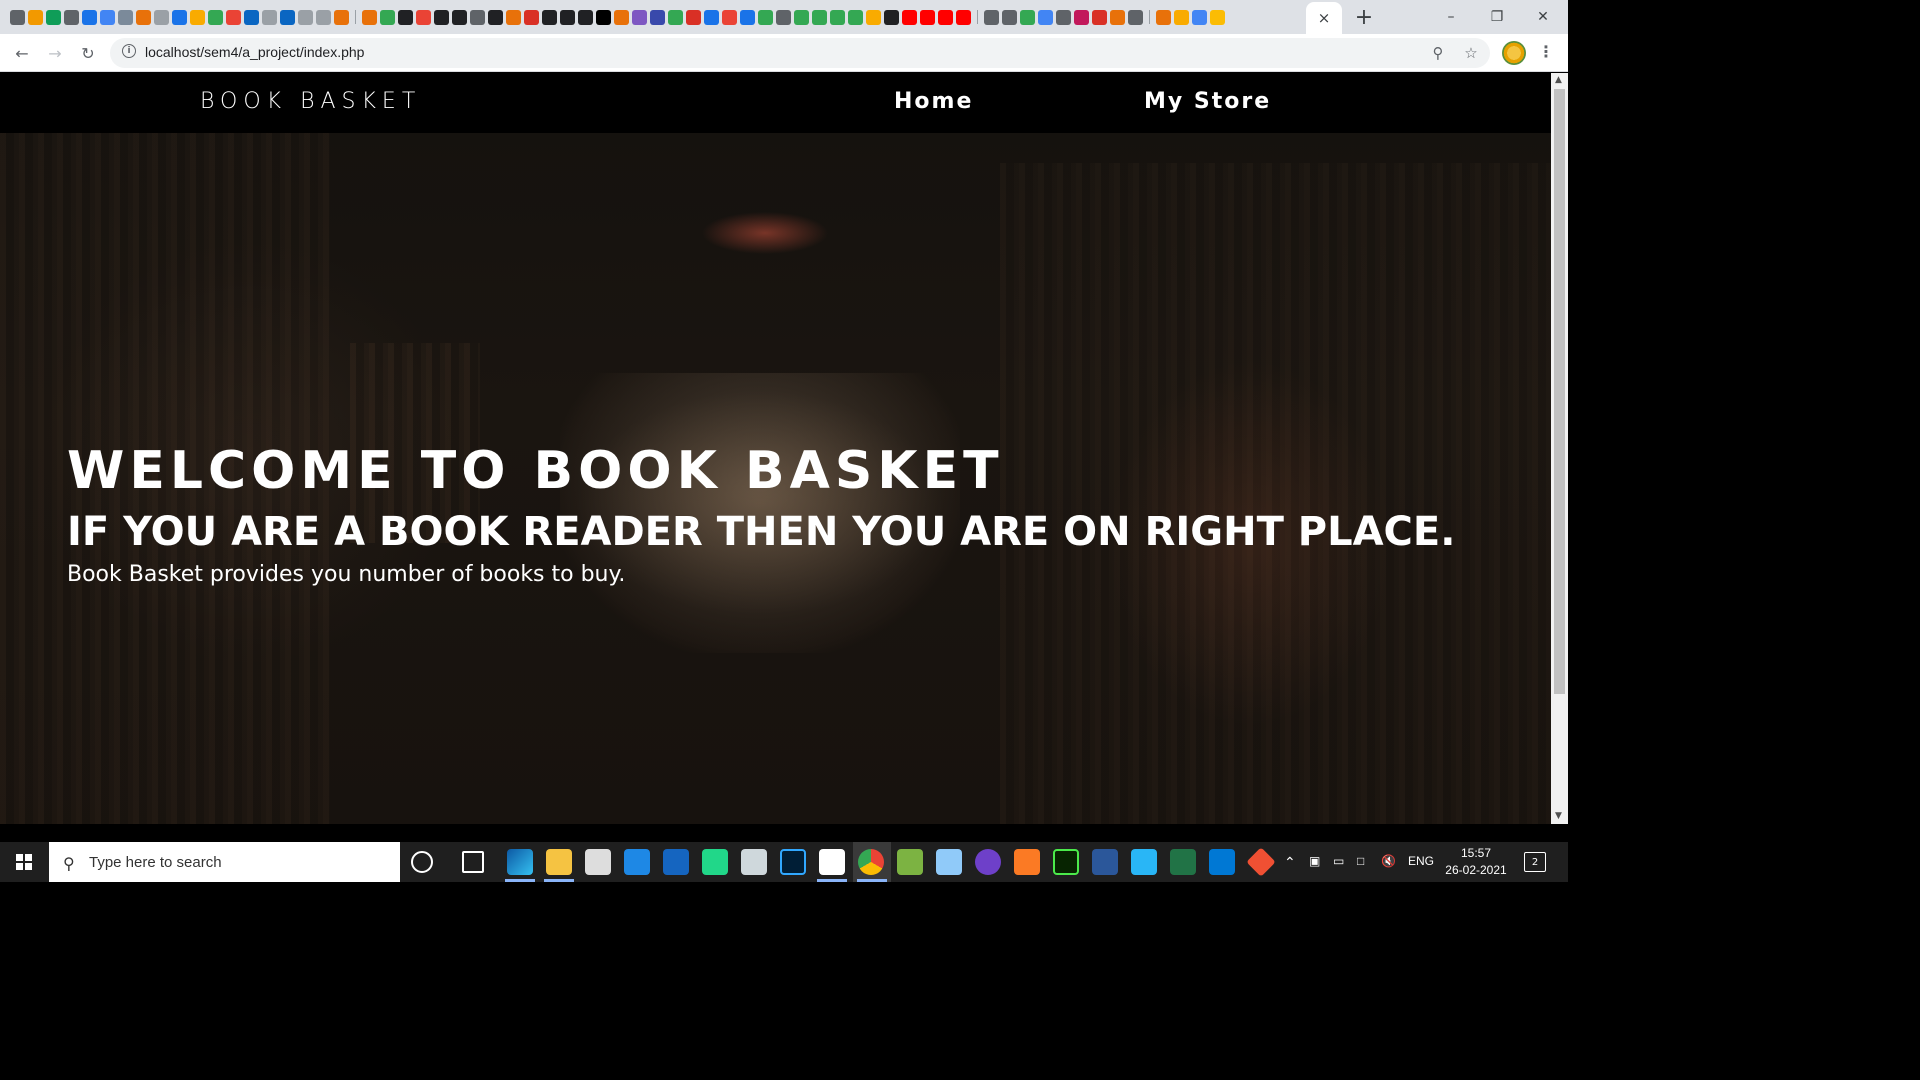  Describe the element at coordinates (559, 862) in the screenshot. I see `file-explorer-icon` at that location.